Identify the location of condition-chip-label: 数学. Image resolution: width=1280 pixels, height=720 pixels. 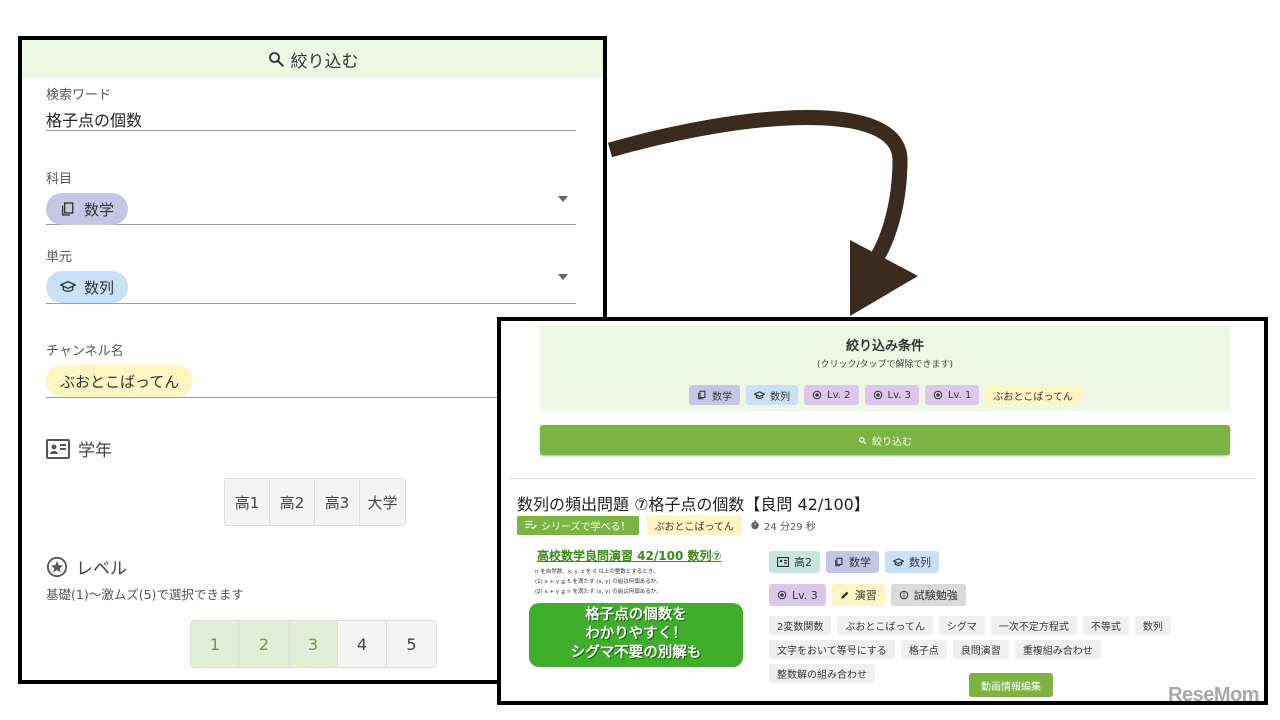
(722, 397).